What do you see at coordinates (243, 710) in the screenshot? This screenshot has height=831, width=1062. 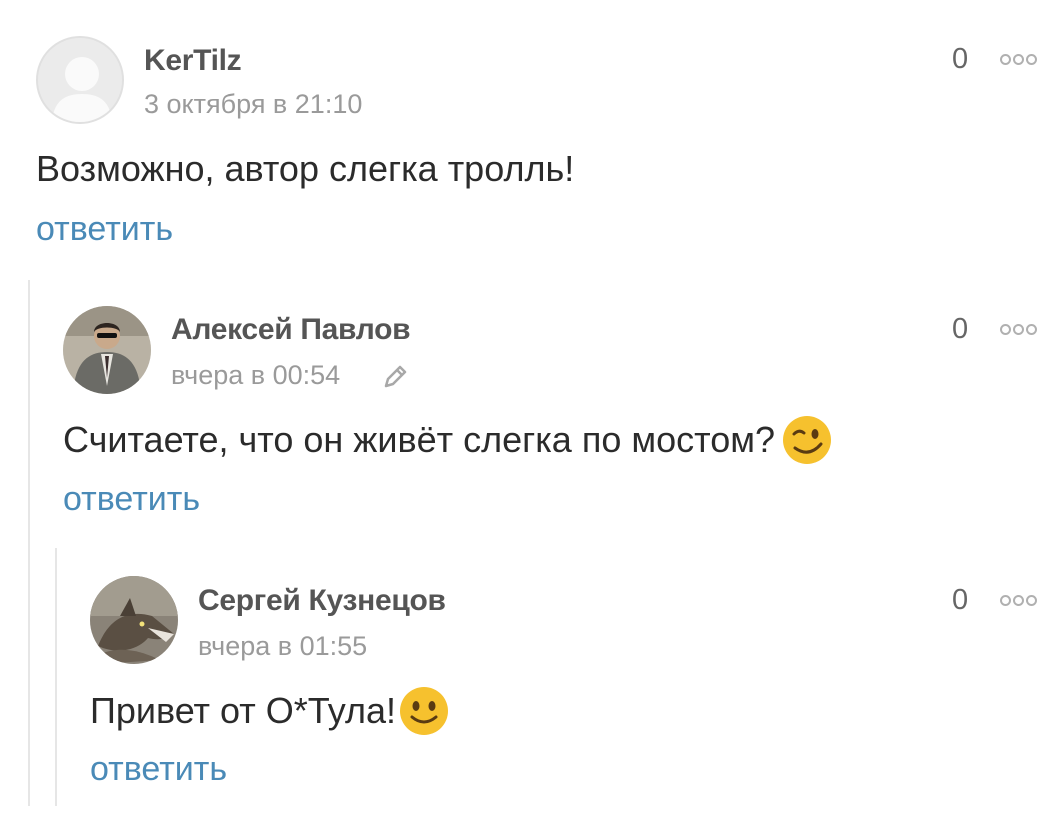 I see `comment-text: Привет от О*Тула!` at bounding box center [243, 710].